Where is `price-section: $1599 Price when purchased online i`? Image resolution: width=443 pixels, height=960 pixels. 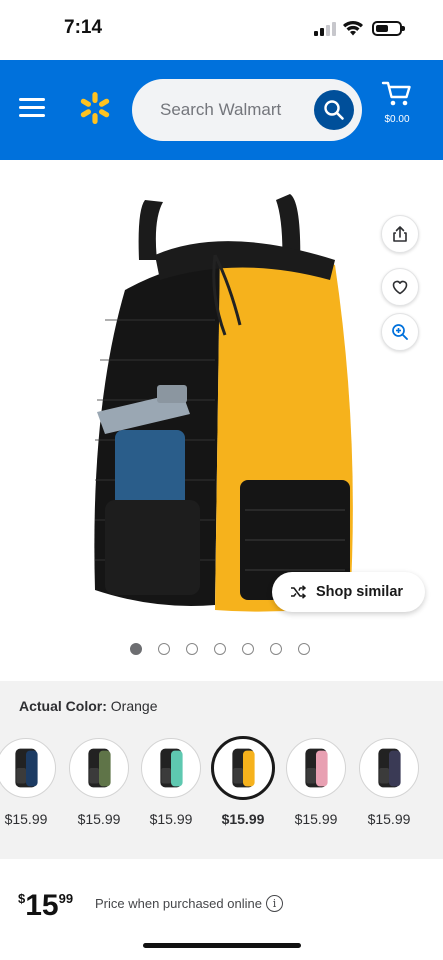
price-section: $1599 Price when purchased online i is located at coordinates (221, 909).